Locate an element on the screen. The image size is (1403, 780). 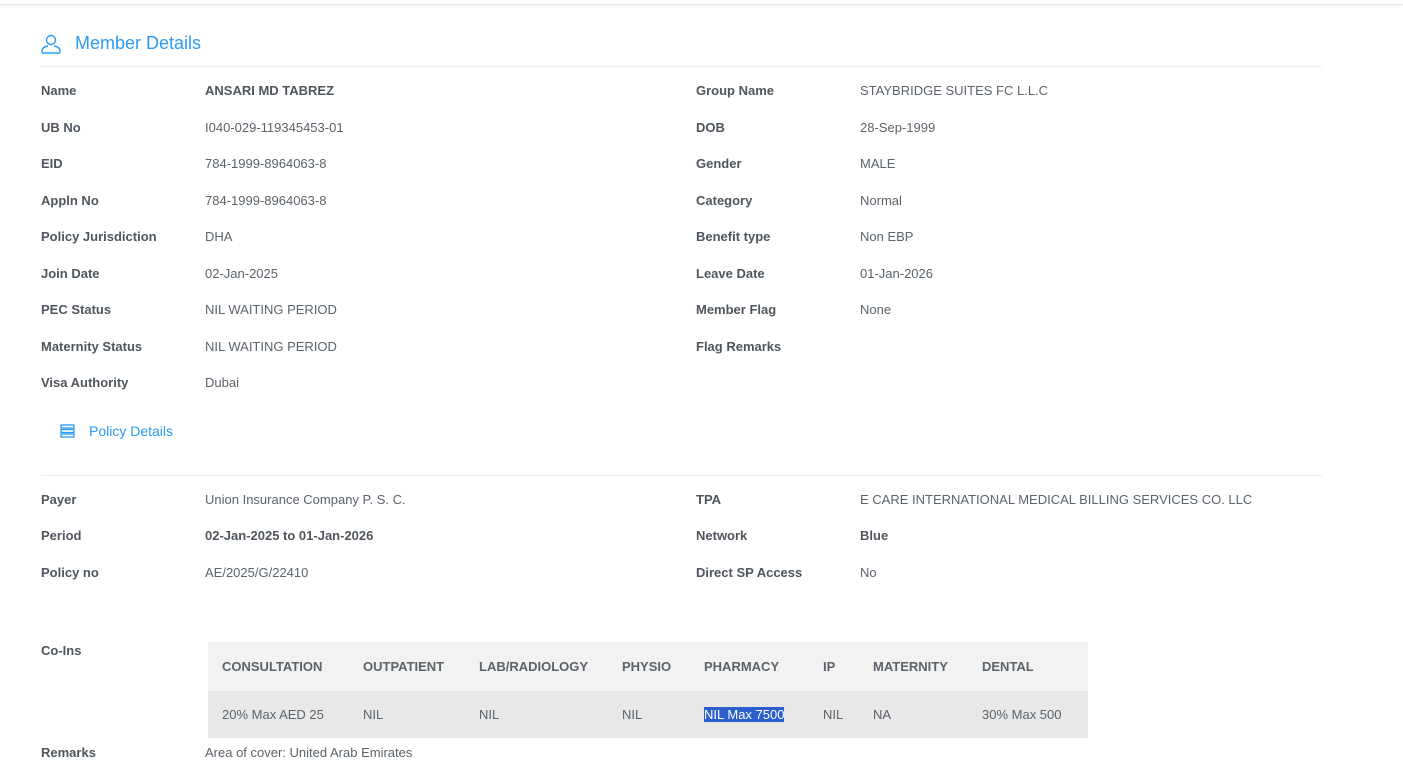
member-details-header: Member Details is located at coordinates (121, 43).